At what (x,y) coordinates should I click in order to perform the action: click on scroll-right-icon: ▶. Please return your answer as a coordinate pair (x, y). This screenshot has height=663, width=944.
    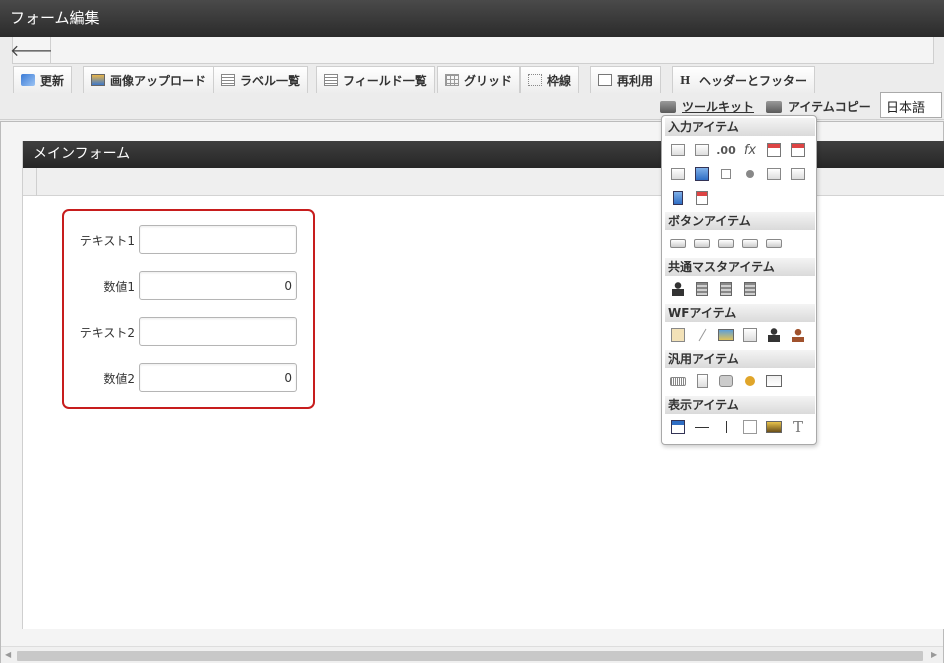
    Looking at the image, I should click on (934, 654).